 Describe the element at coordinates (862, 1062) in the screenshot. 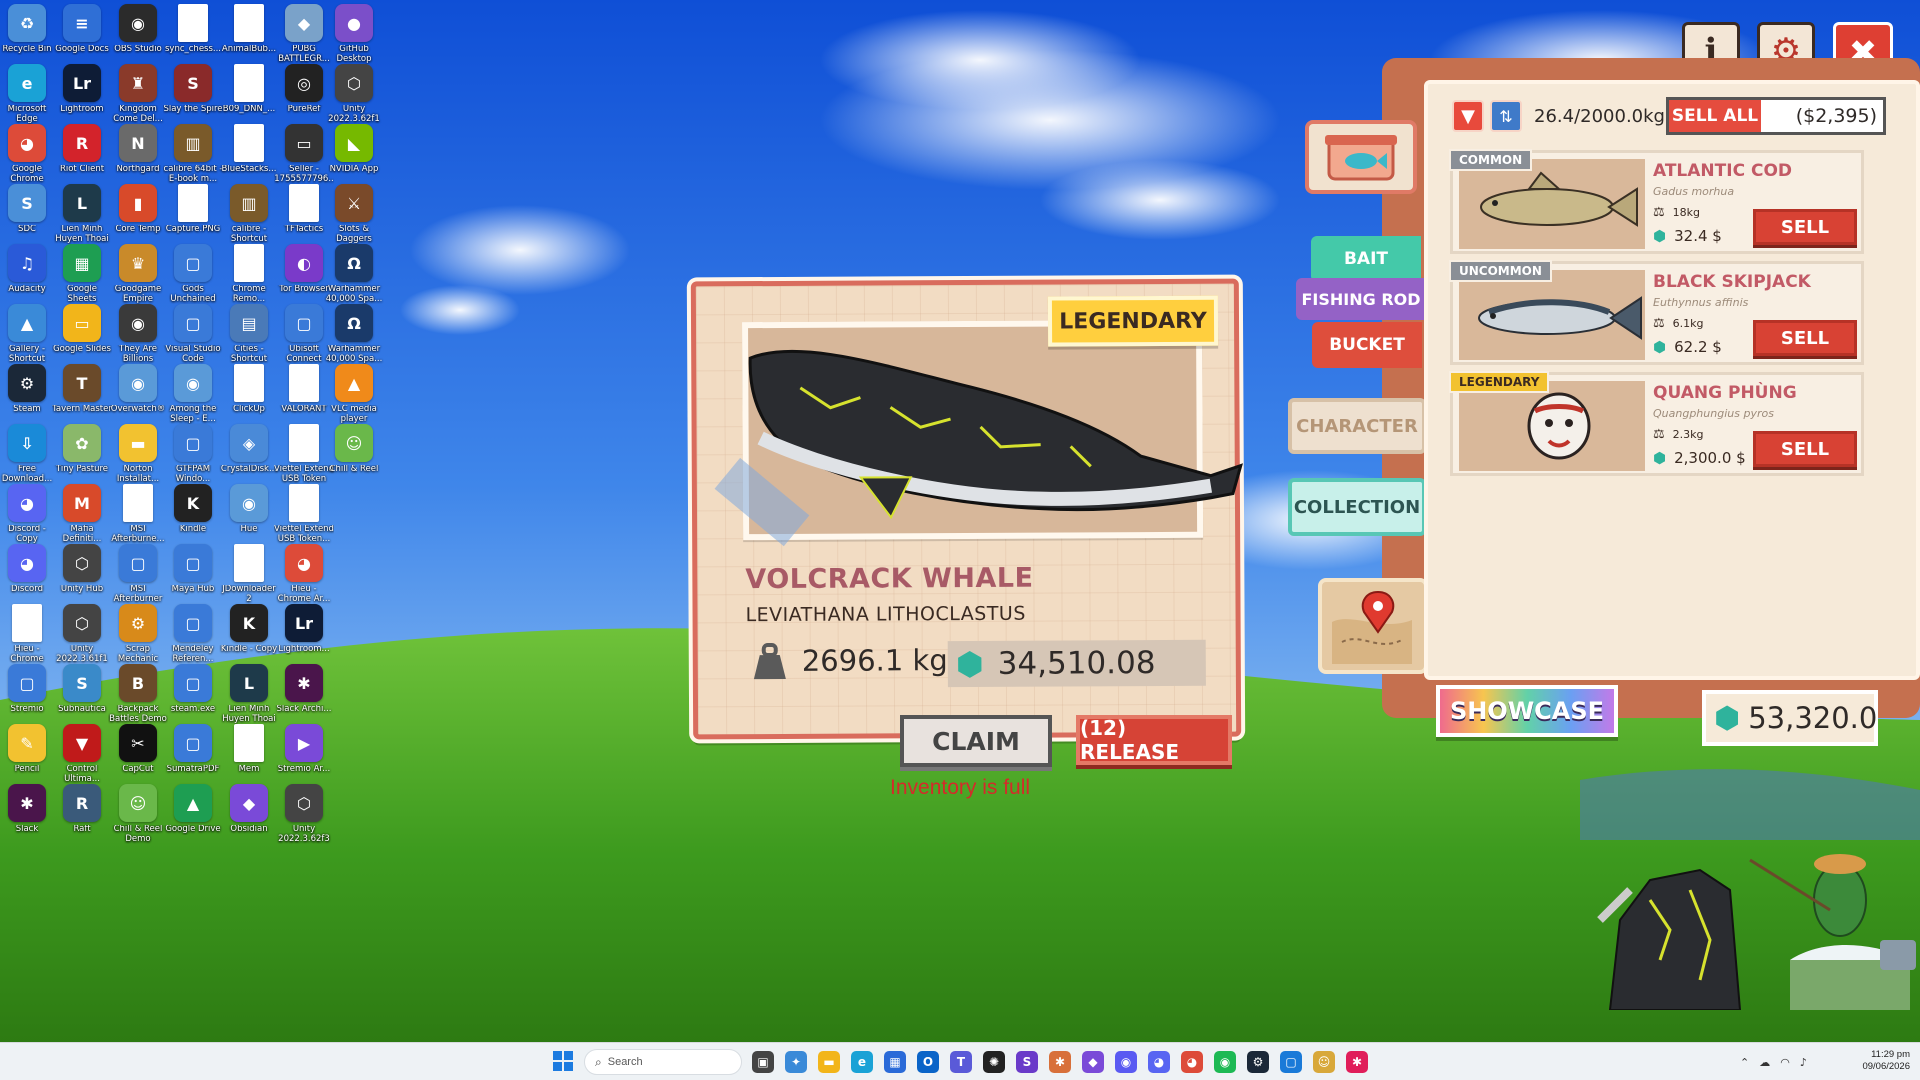

I see `taskbar-app-edge: e` at that location.